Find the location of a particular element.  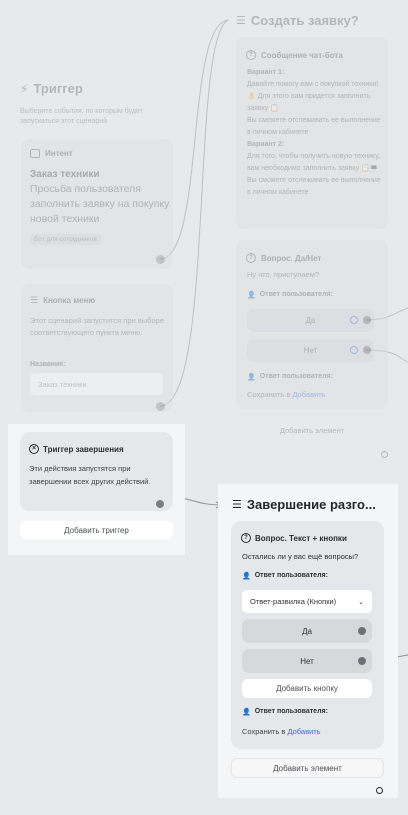

variant2-label: Вариант 2: is located at coordinates (266, 144).